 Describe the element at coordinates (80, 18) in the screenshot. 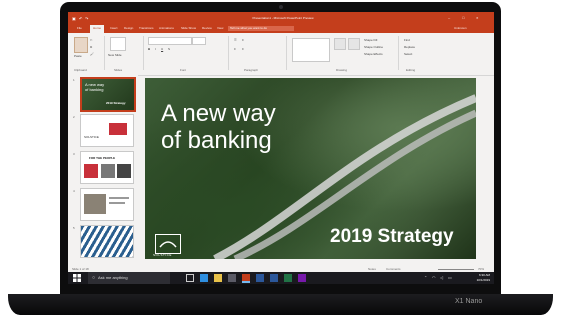

I see `undo-icon: ↶` at that location.